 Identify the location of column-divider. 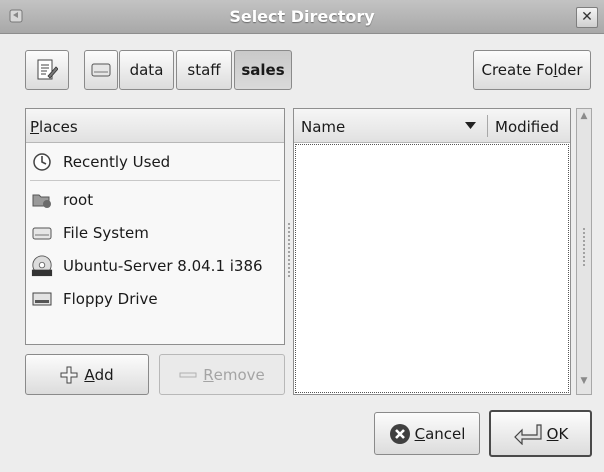
(487, 126).